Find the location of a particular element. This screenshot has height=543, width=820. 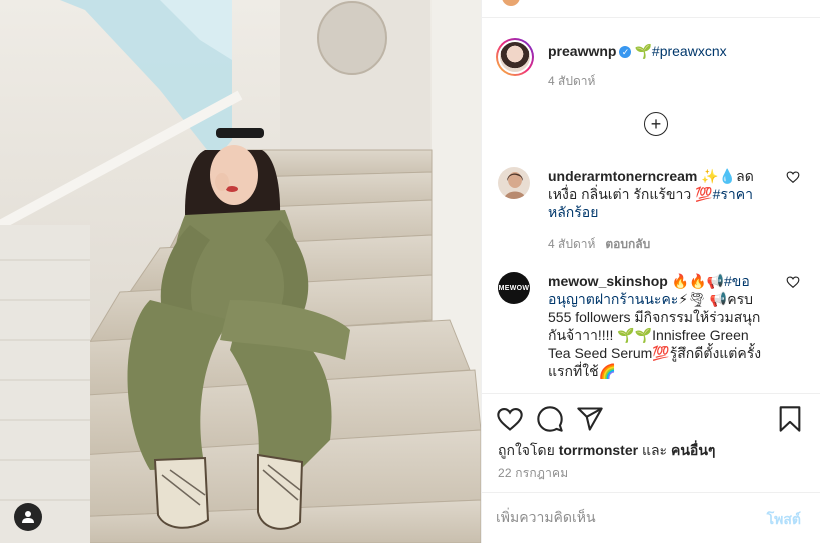

reply-button: ตอบกลับ is located at coordinates (627, 244).